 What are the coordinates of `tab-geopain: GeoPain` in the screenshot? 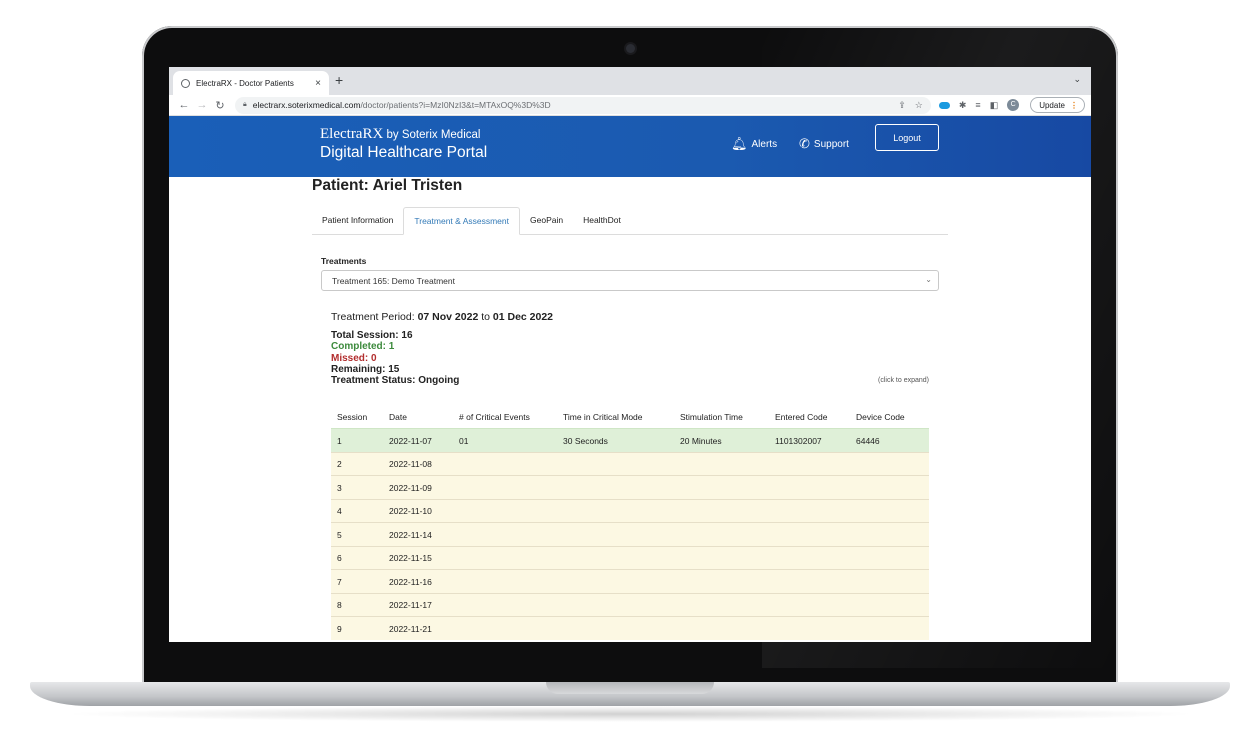 It's located at (546, 224).